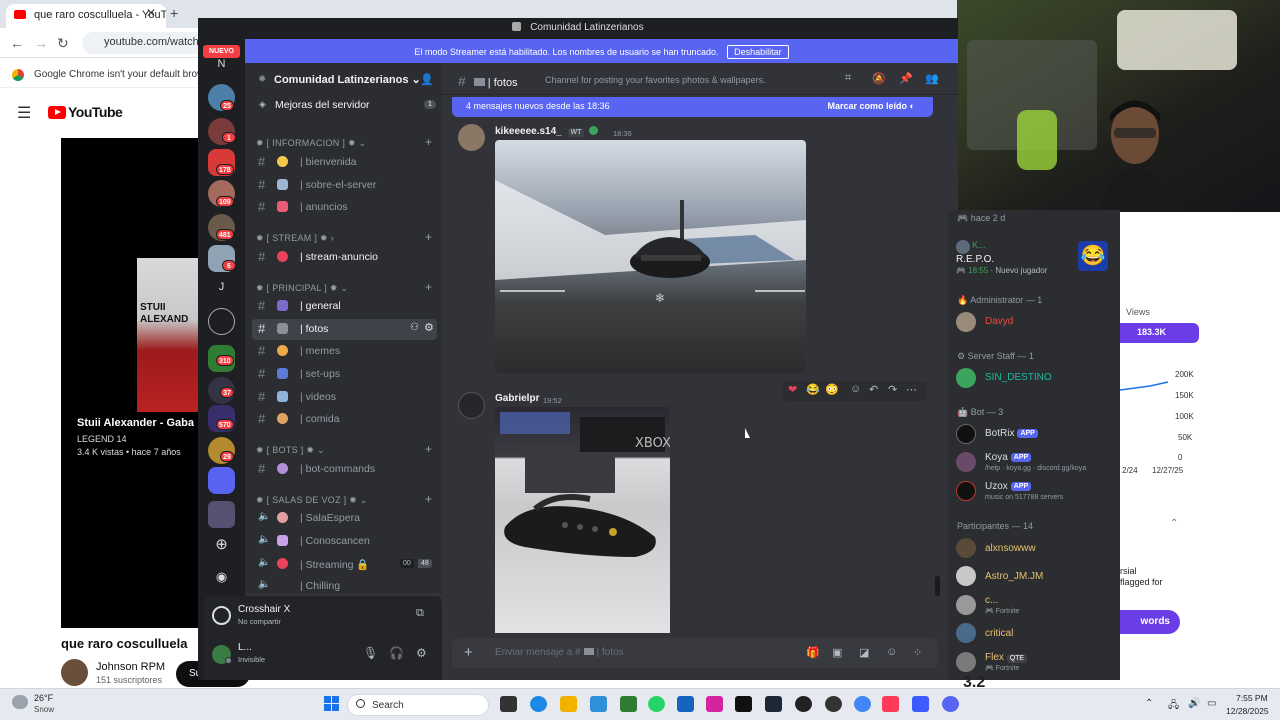 Image resolution: width=1280 pixels, height=720 pixels. I want to click on headphones-icon: 🎧, so click(396, 653).